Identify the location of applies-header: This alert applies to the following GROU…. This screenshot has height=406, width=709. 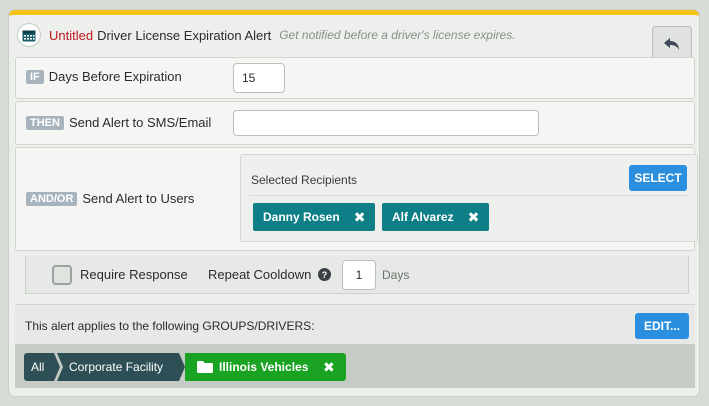
(355, 324).